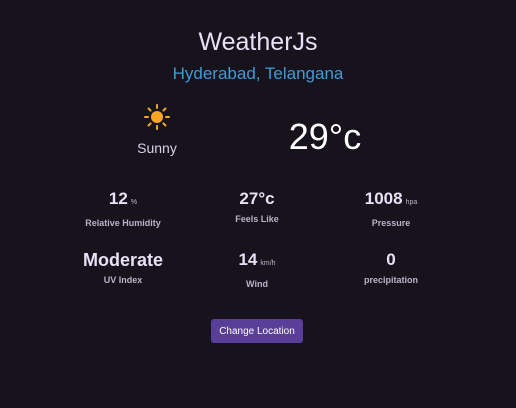 The height and width of the screenshot is (408, 516). I want to click on pressure-unit: hpa, so click(411, 202).